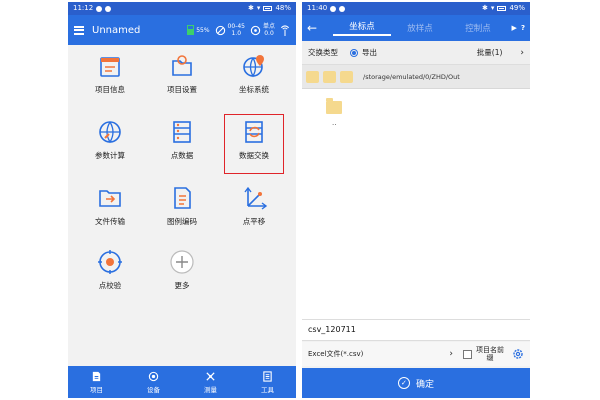 This screenshot has height=400, width=600. I want to click on confirm-label: 确定, so click(424, 384).